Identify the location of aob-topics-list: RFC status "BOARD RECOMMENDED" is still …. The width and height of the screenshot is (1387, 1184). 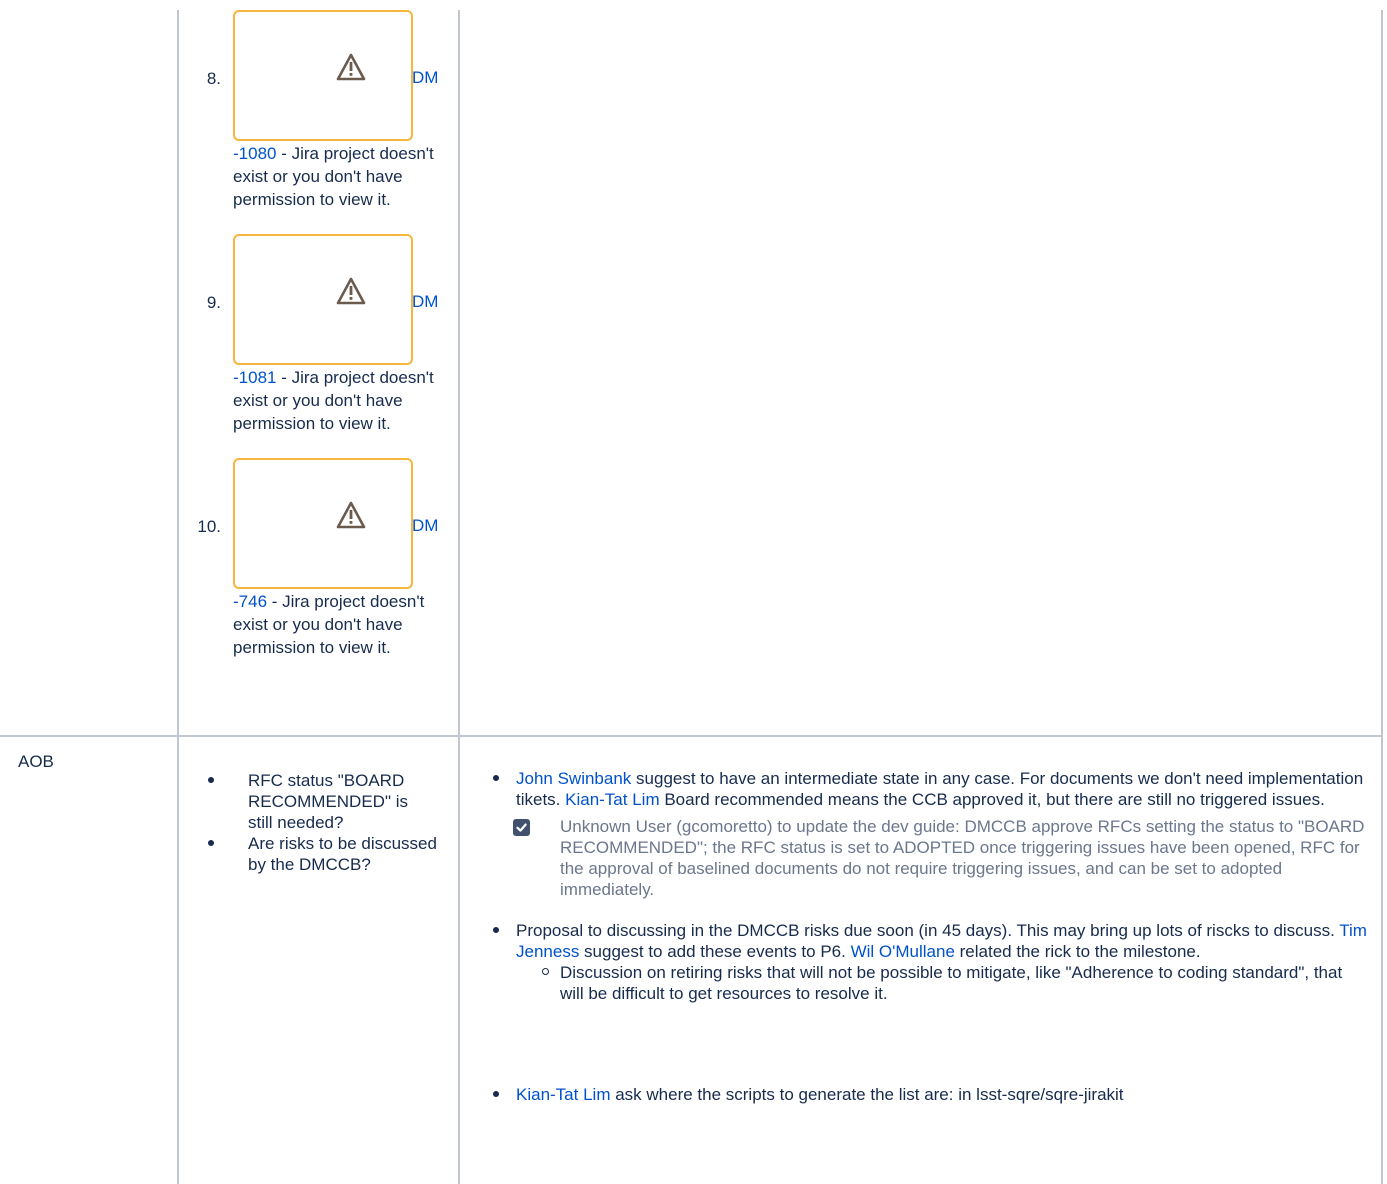
(322, 822).